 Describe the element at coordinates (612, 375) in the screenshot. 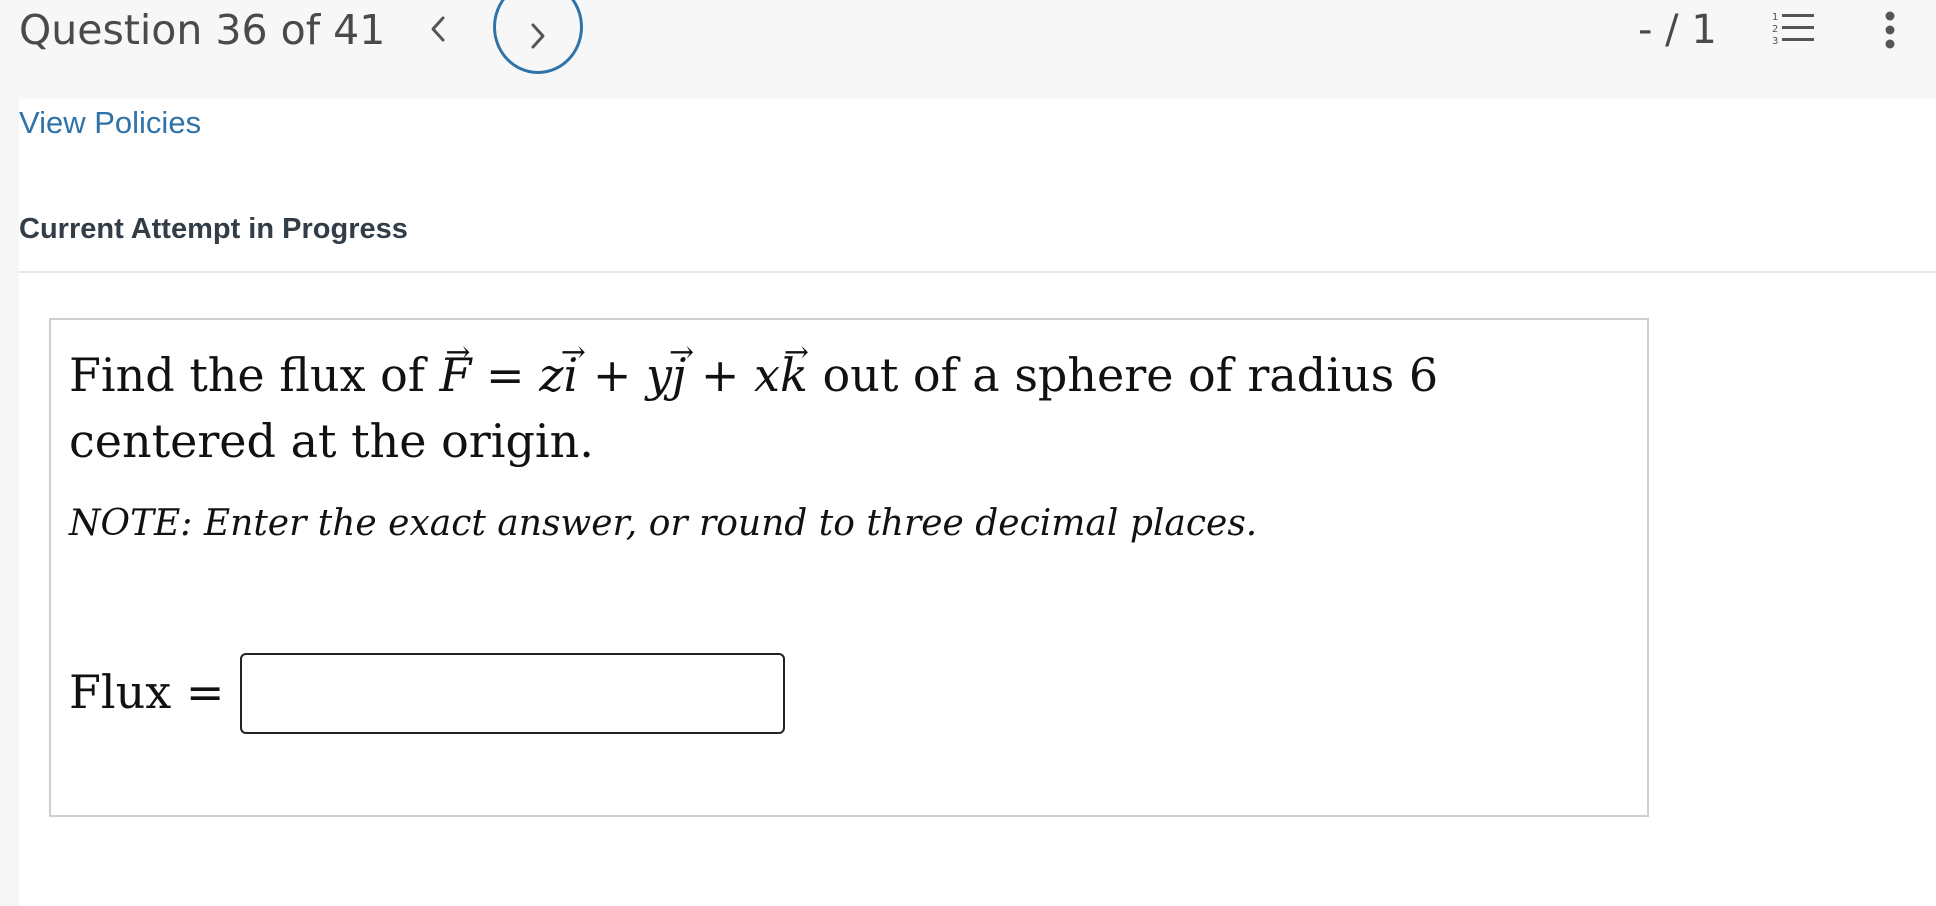

I see `plus-sign-1: +` at that location.